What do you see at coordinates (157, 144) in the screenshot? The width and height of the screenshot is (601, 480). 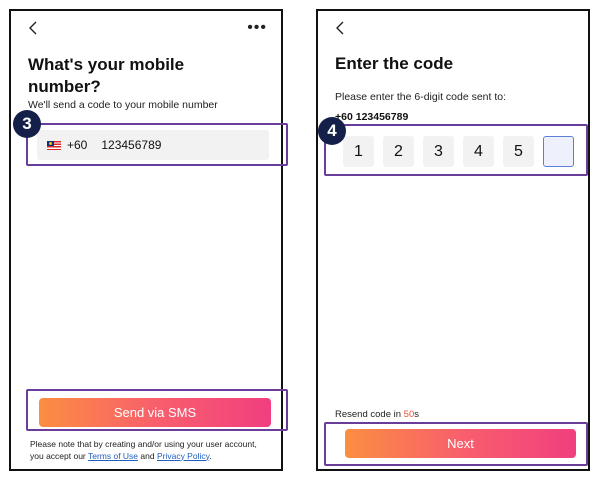 I see `step-3-highlight-frame` at bounding box center [157, 144].